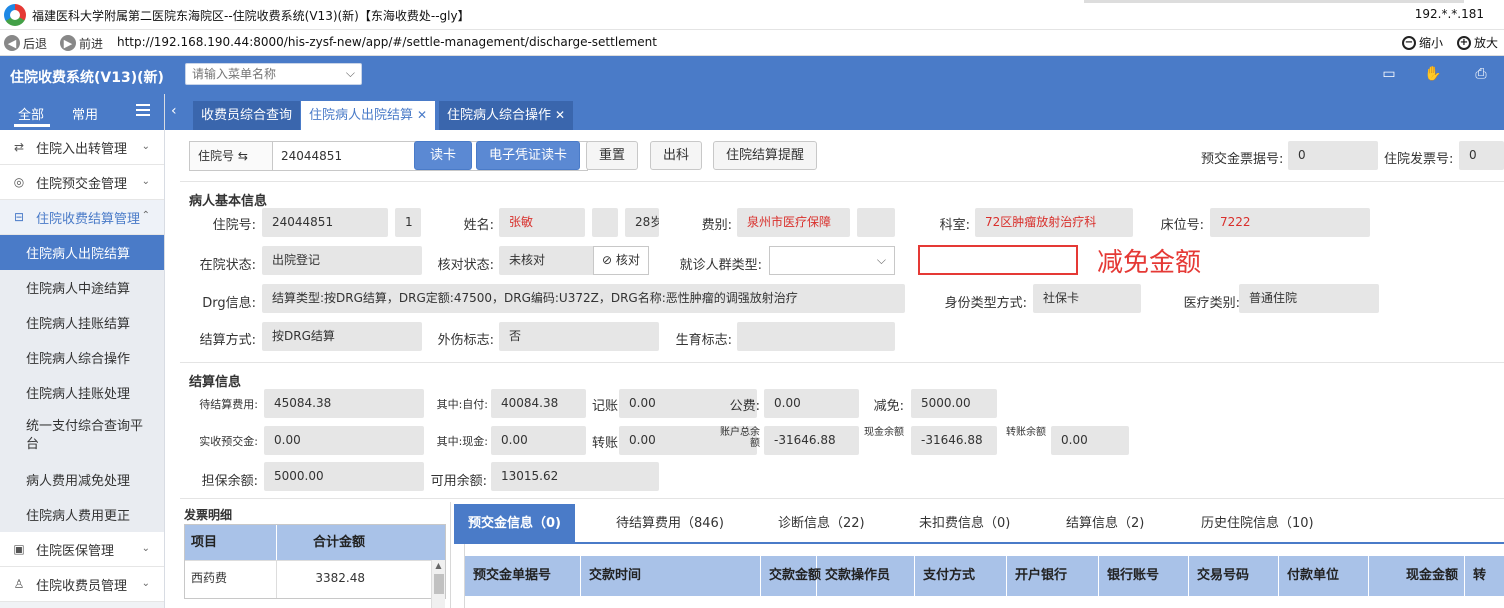 This screenshot has height=608, width=1504. Describe the element at coordinates (82, 182) in the screenshot. I see `sidebar-group-deposit: ◎ 住院预交金管理 ⌄` at that location.